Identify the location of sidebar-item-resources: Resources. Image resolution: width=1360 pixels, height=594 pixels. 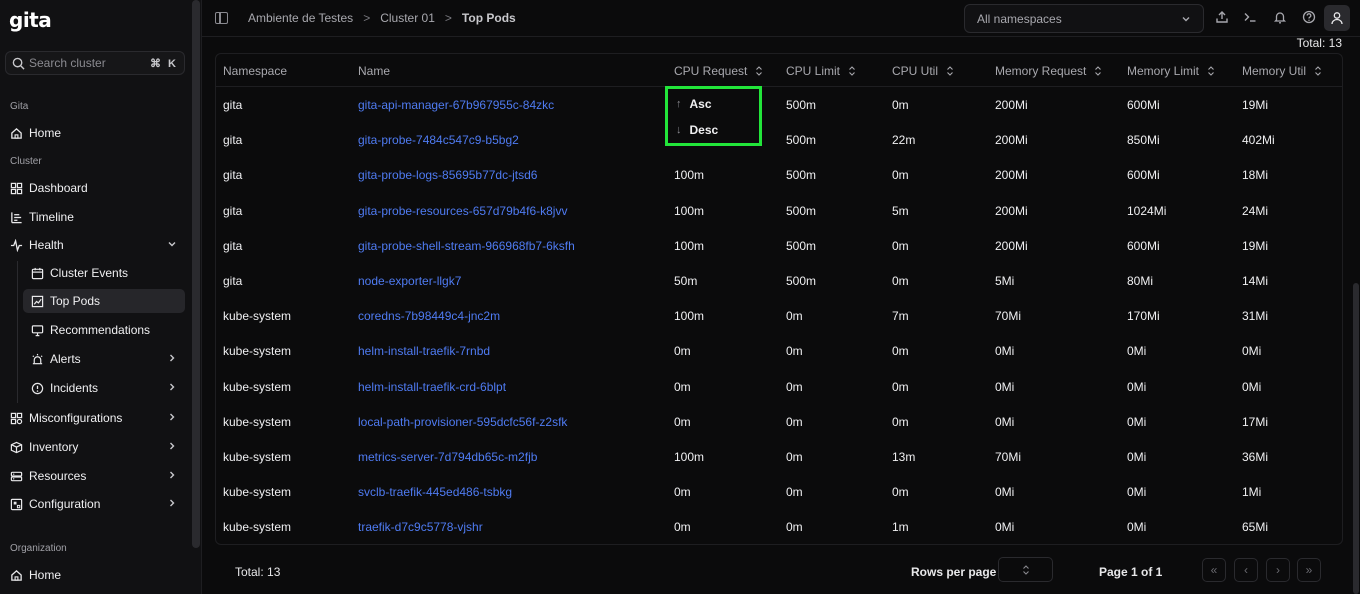
(95, 476).